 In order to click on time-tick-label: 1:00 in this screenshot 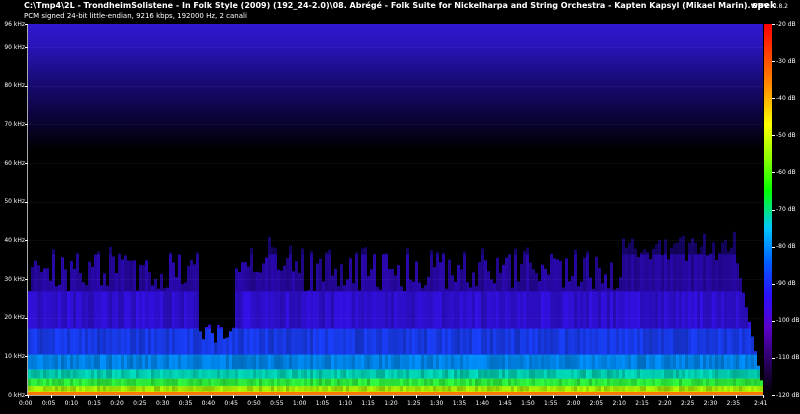, I will do `click(299, 403)`.